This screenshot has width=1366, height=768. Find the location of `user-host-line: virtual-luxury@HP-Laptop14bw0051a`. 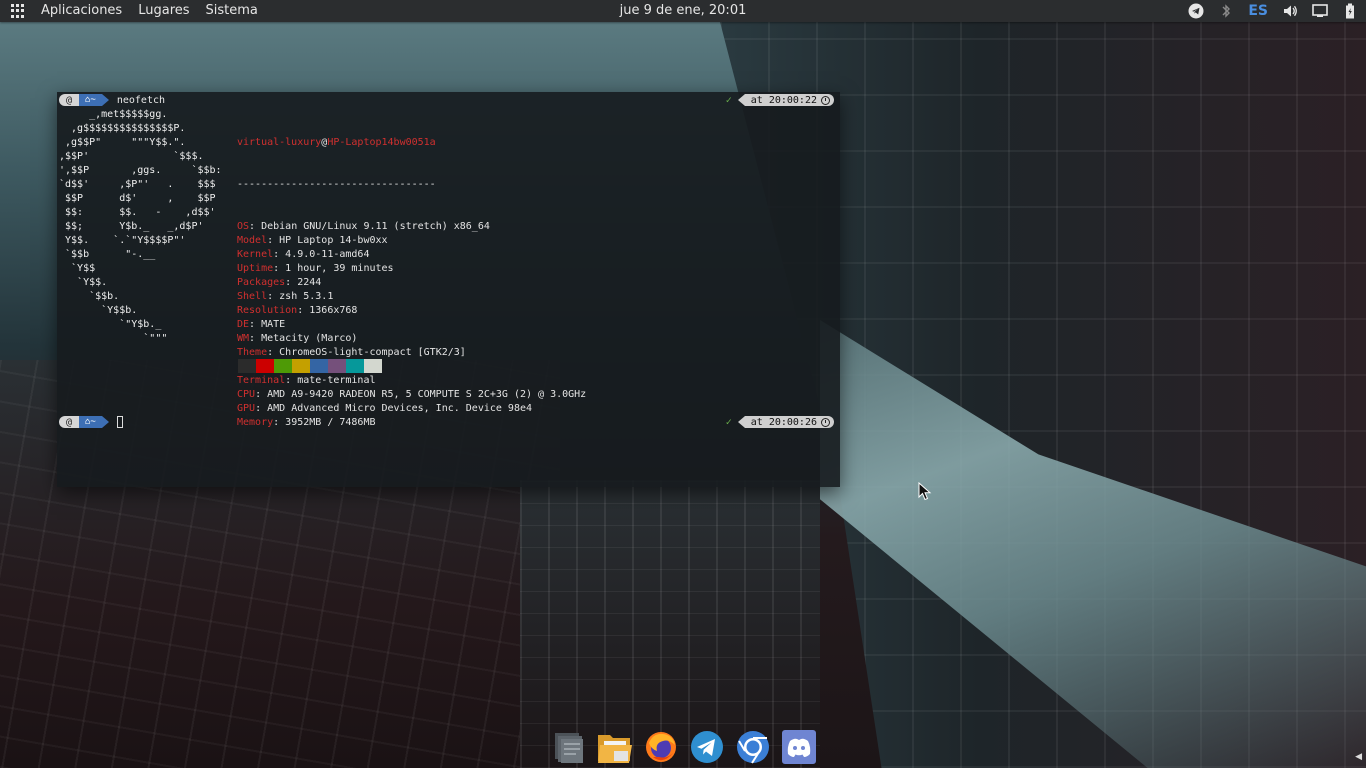

user-host-line: virtual-luxury@HP-Laptop14bw0051a is located at coordinates (411, 143).